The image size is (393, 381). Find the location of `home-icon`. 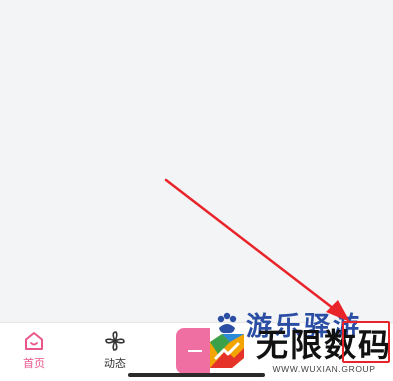

home-icon is located at coordinates (34, 341).